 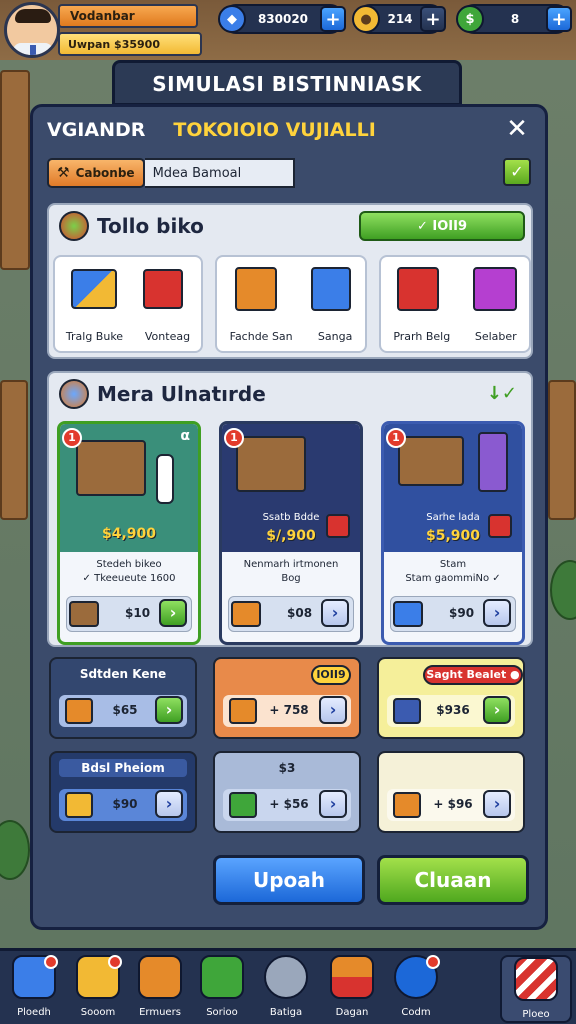 I want to click on nav-item-cash: Sorioo, so click(x=222, y=989).